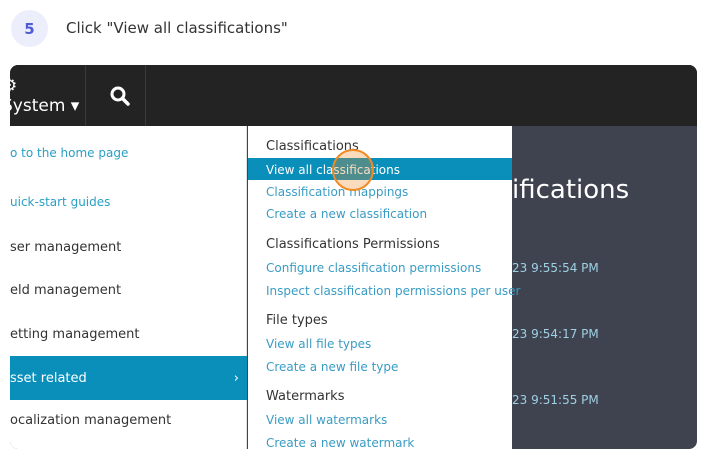  I want to click on system-menu-button: ⚙ System ▾, so click(48, 95).